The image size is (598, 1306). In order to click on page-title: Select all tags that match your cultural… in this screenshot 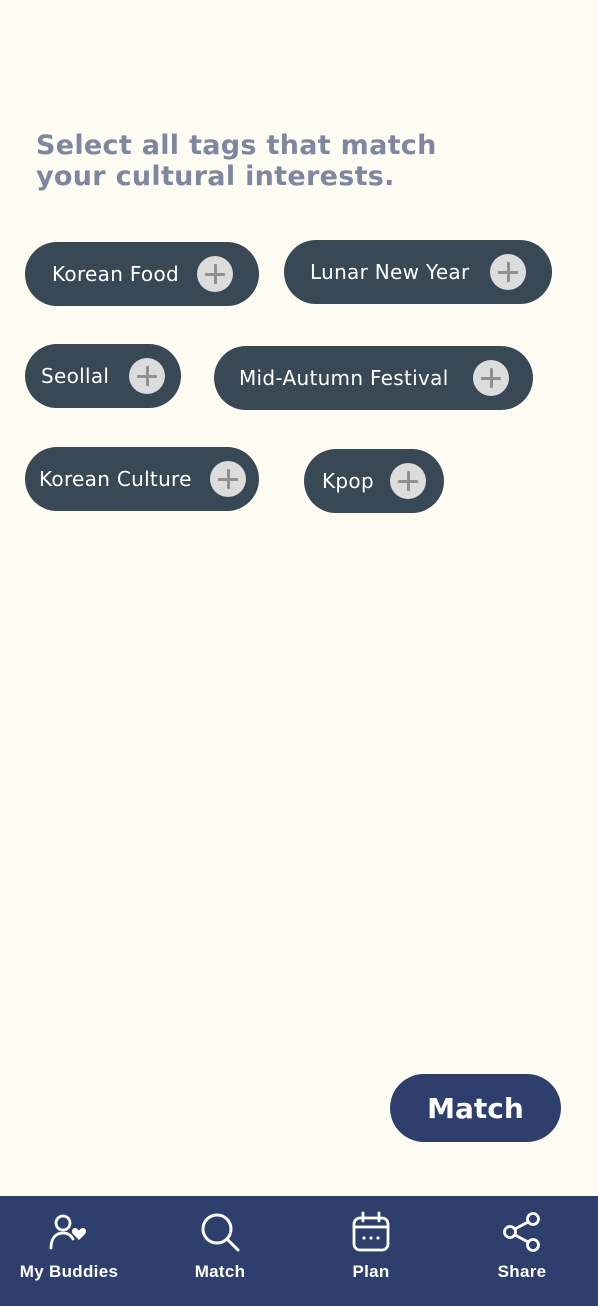, I will do `click(266, 161)`.